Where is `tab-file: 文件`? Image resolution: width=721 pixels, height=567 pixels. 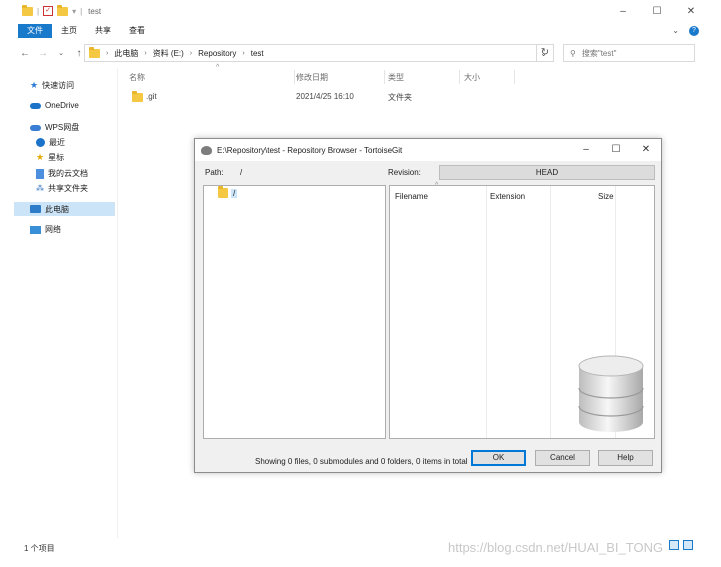 tab-file: 文件 is located at coordinates (35, 31).